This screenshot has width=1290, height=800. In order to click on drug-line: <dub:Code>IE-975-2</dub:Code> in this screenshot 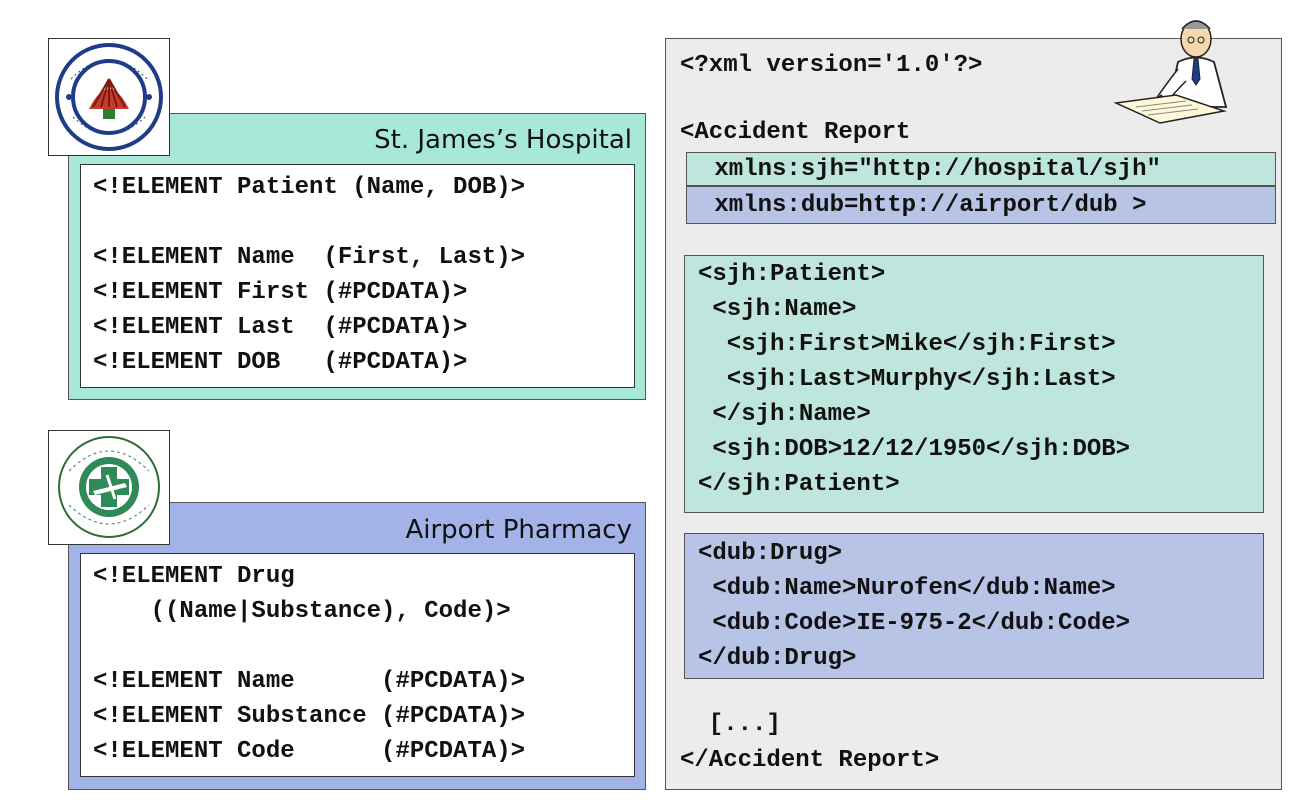, I will do `click(914, 623)`.